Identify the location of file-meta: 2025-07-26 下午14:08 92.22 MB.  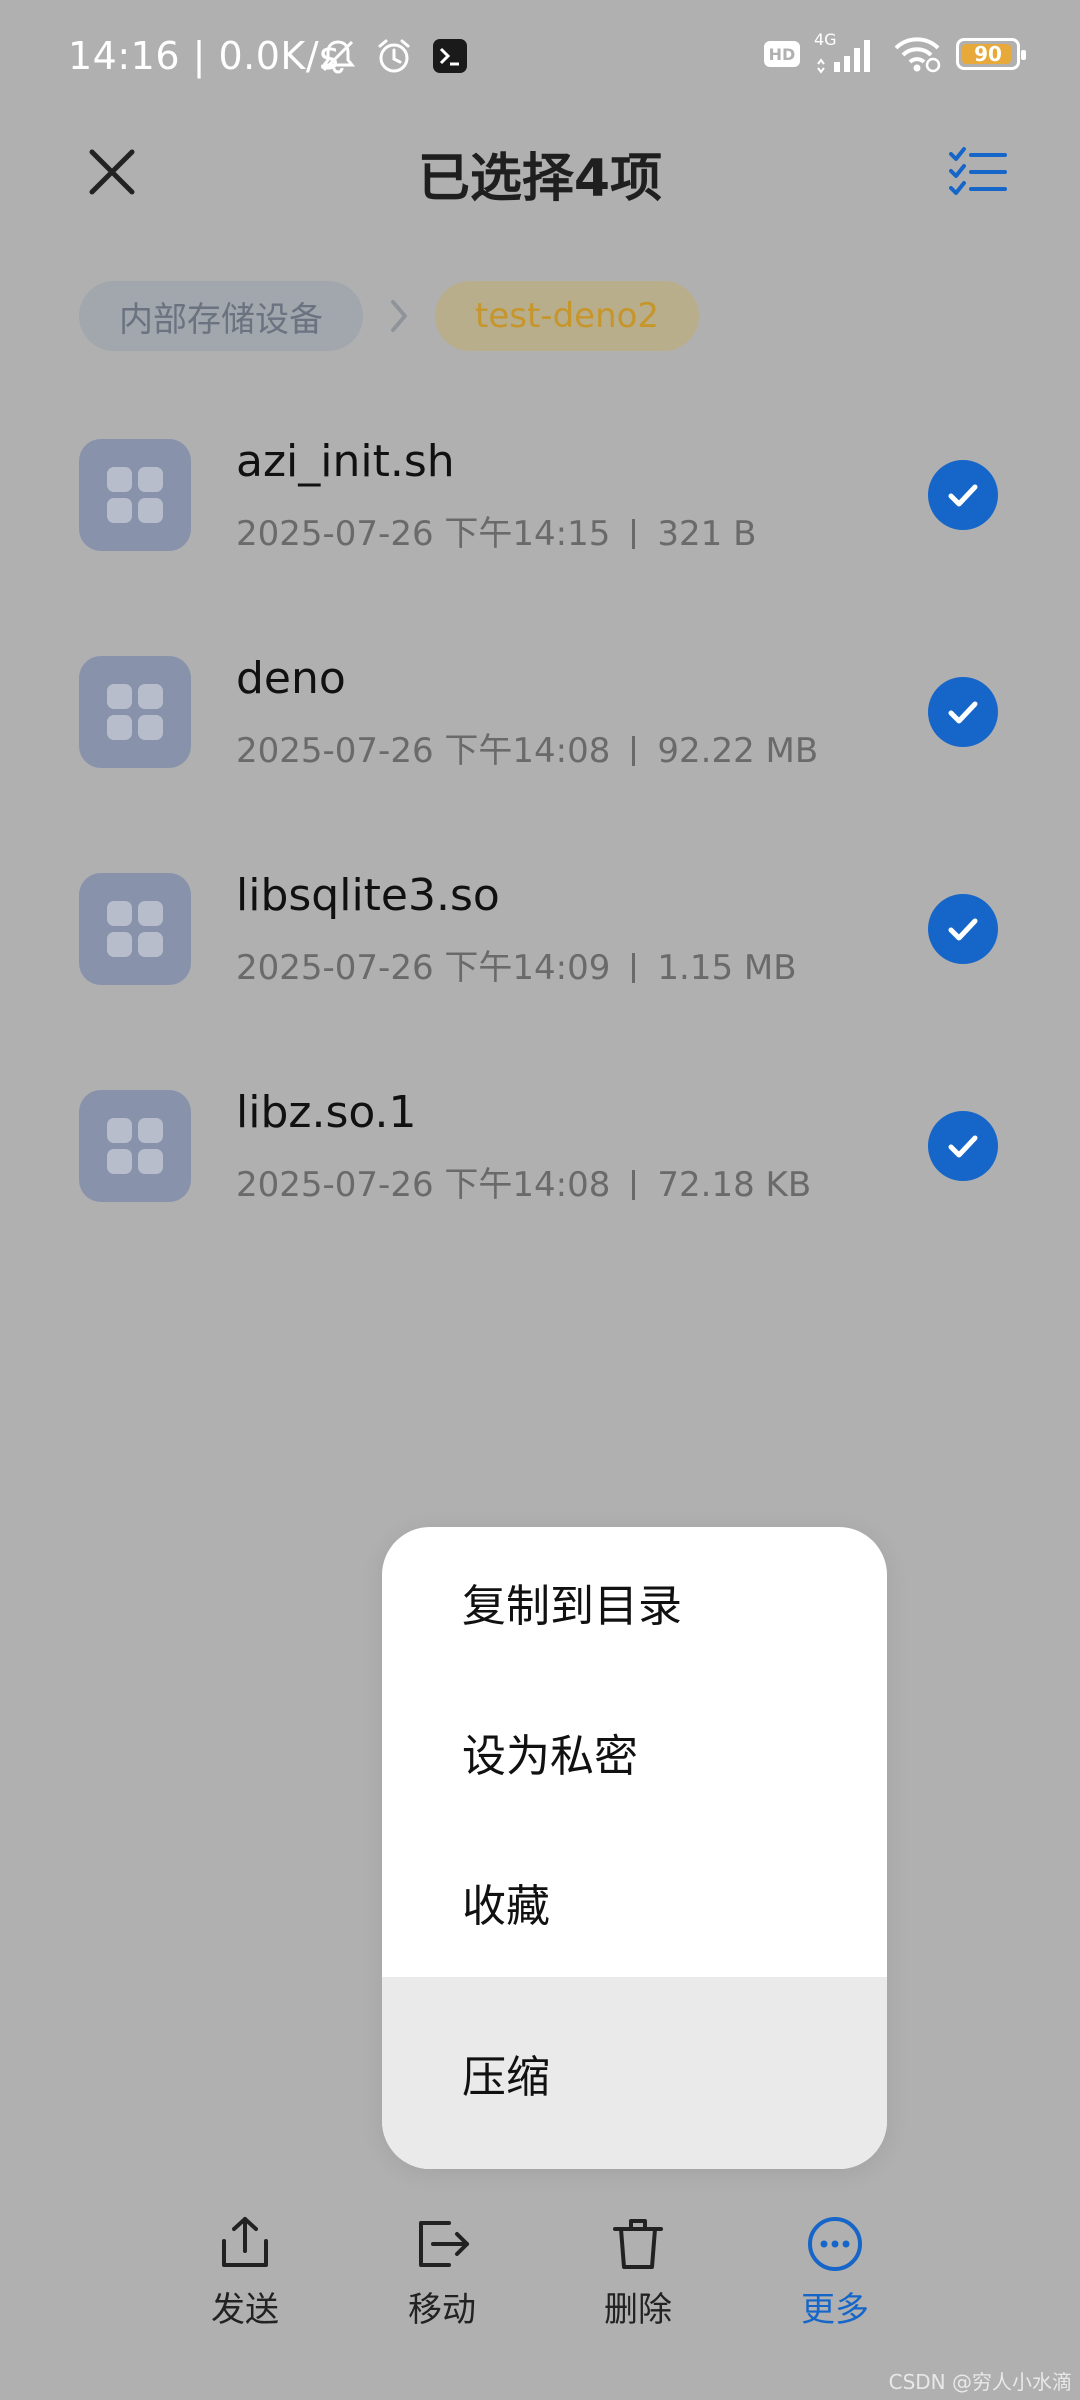
(527, 747).